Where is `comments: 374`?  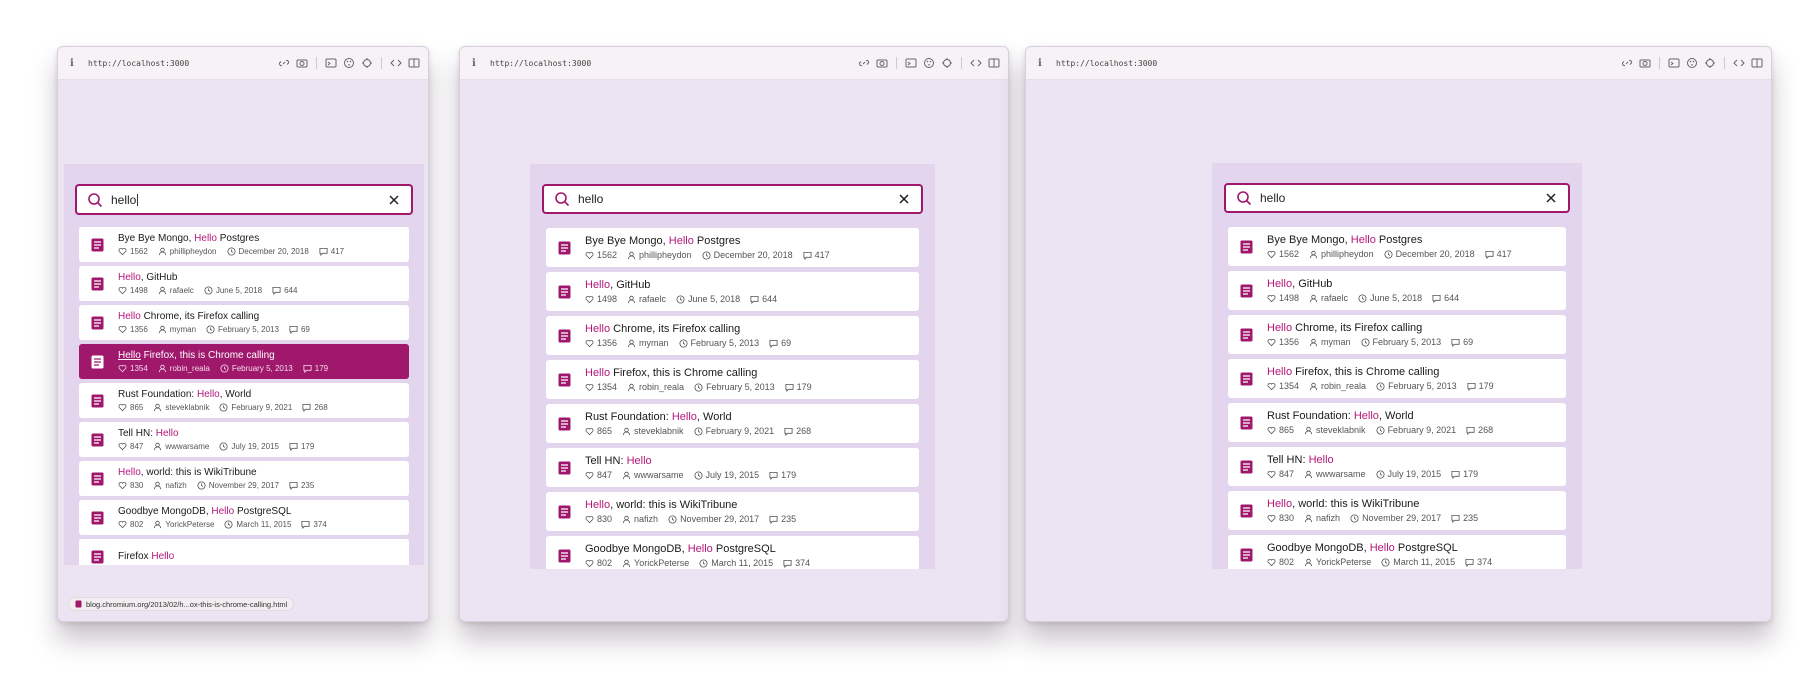 comments: 374 is located at coordinates (796, 563).